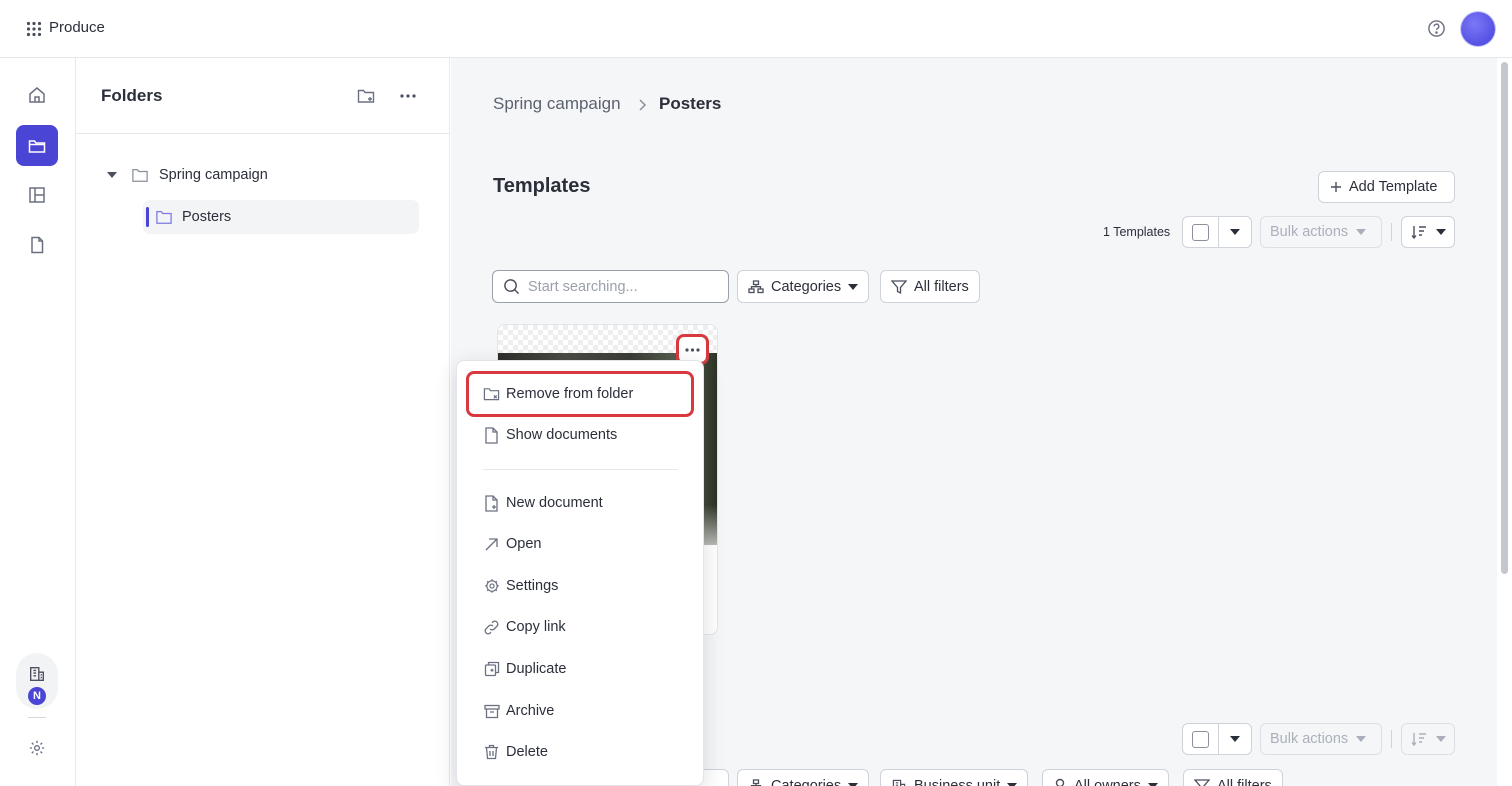 This screenshot has width=1512, height=786. I want to click on duplicate-icon, so click(491, 669).